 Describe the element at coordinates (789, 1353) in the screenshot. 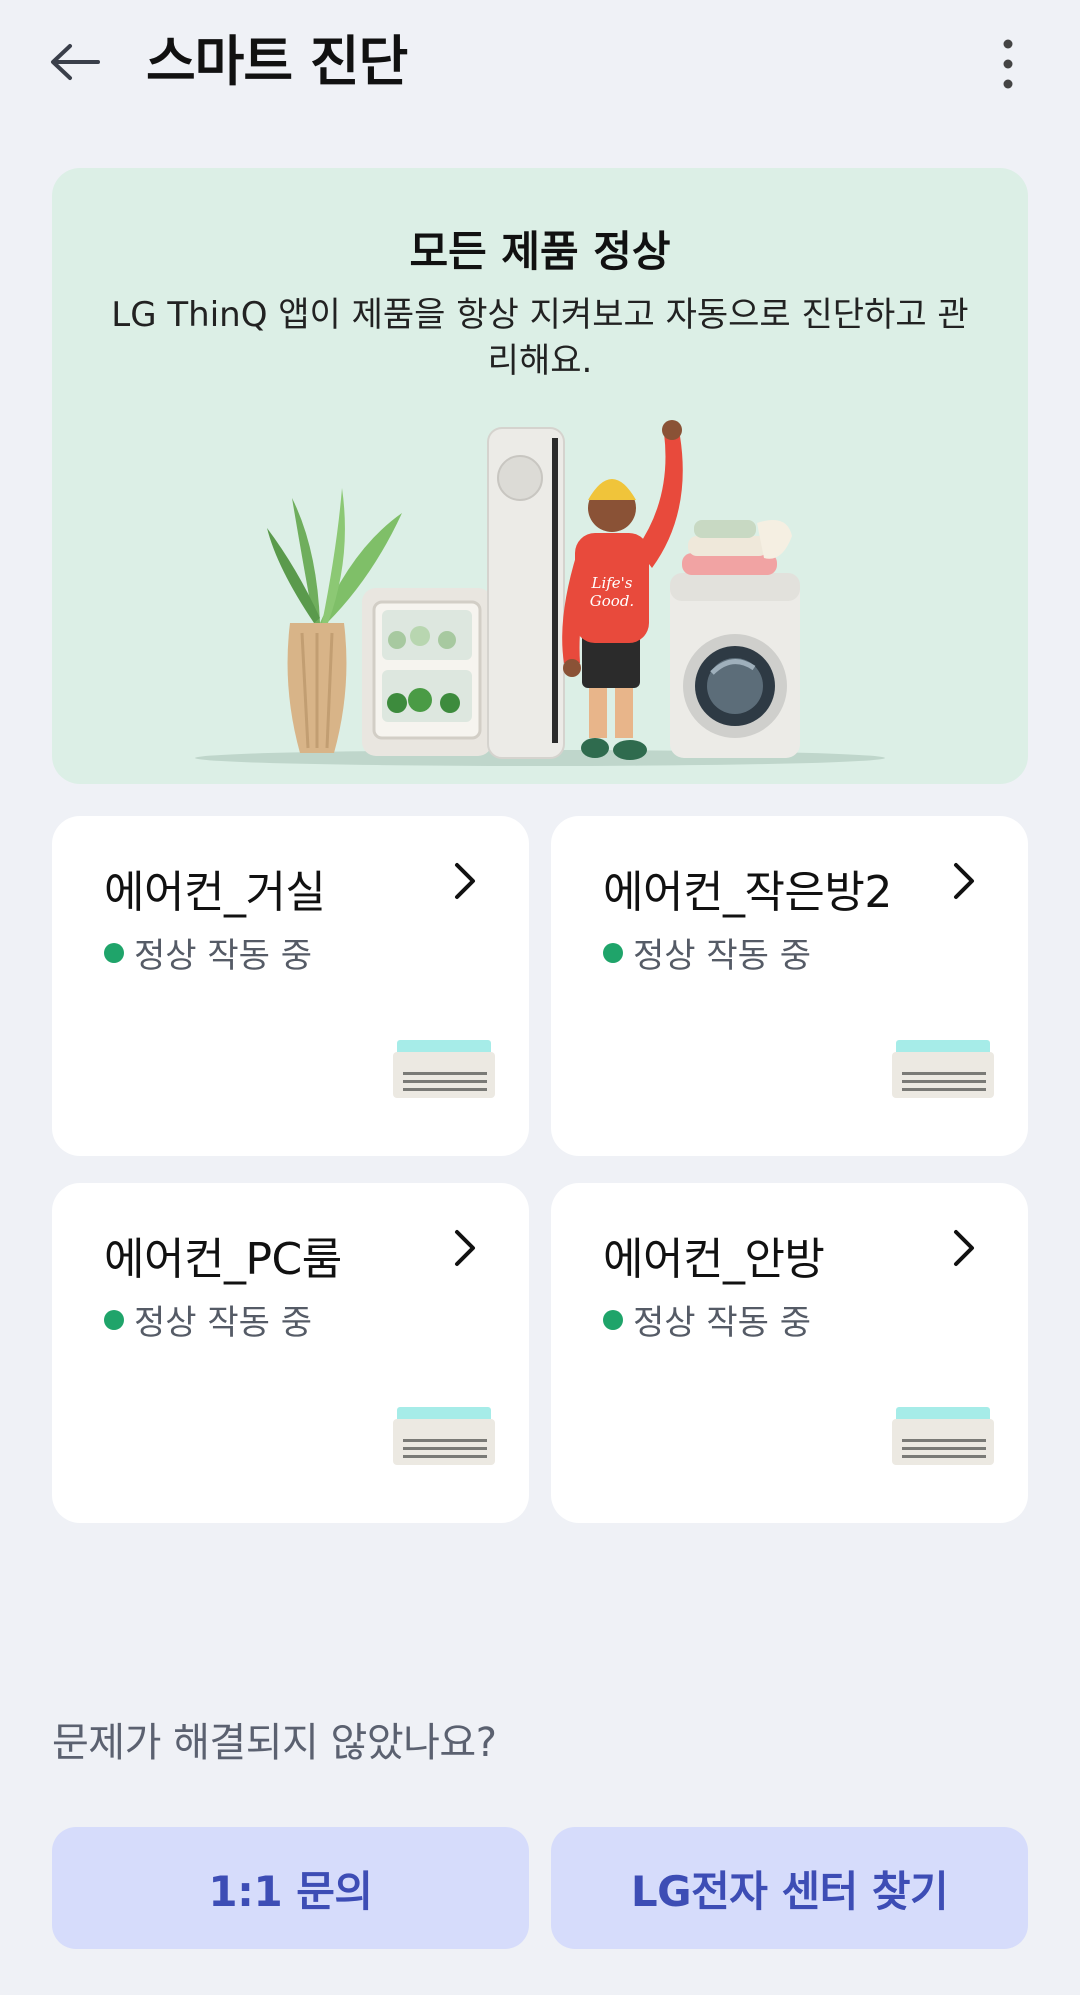

I see `device-card: 에어컨_안방 정상 작동 중` at that location.